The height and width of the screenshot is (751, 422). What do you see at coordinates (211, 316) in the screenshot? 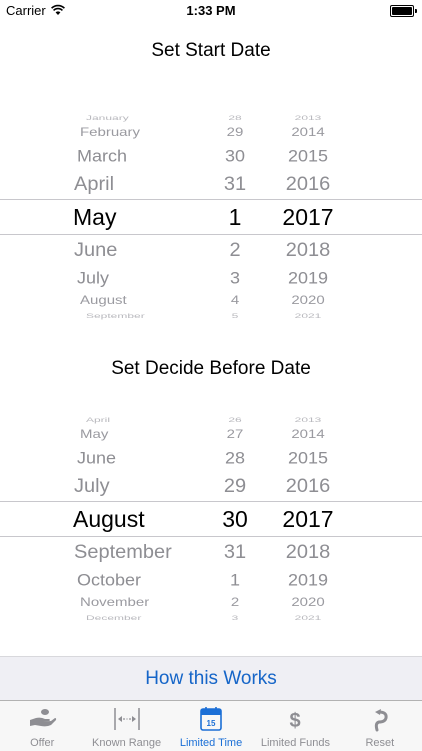
I see `picker-row: September 5 2021` at bounding box center [211, 316].